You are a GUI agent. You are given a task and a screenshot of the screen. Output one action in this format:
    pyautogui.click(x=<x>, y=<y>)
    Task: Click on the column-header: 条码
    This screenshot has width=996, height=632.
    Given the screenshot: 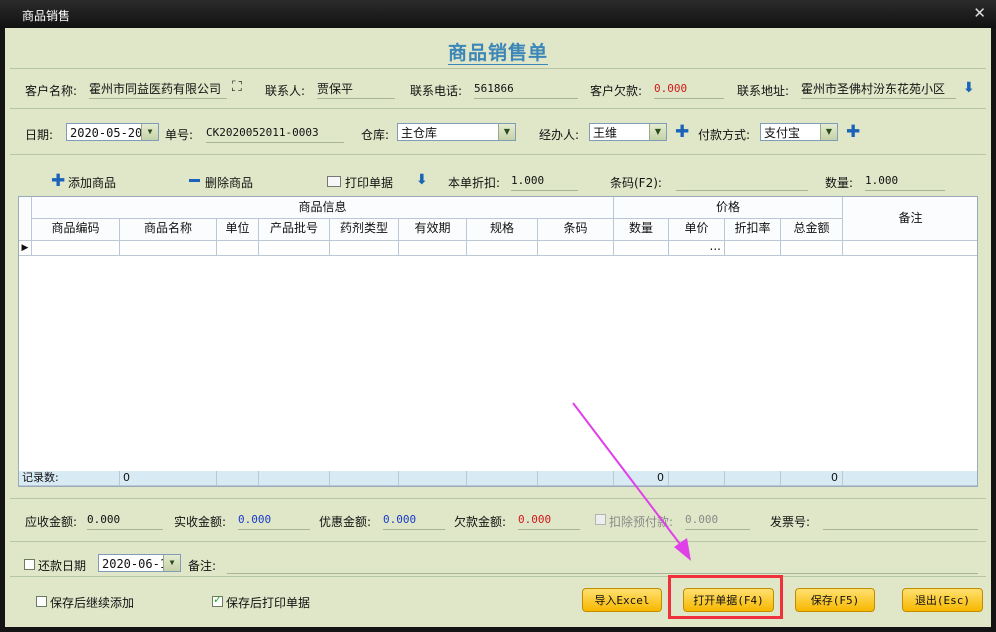 What is the action you would take?
    pyautogui.click(x=576, y=230)
    